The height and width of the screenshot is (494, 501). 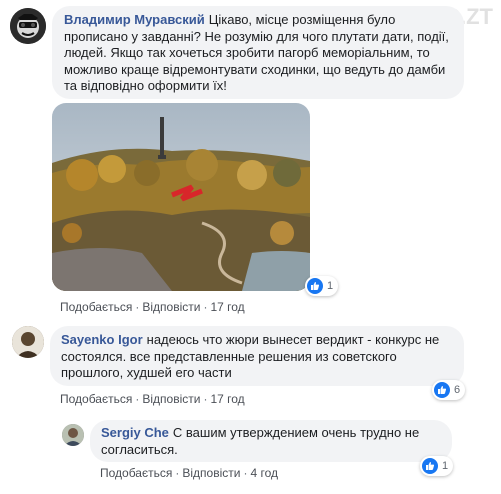 I want to click on reaction-count: 6, so click(x=449, y=390).